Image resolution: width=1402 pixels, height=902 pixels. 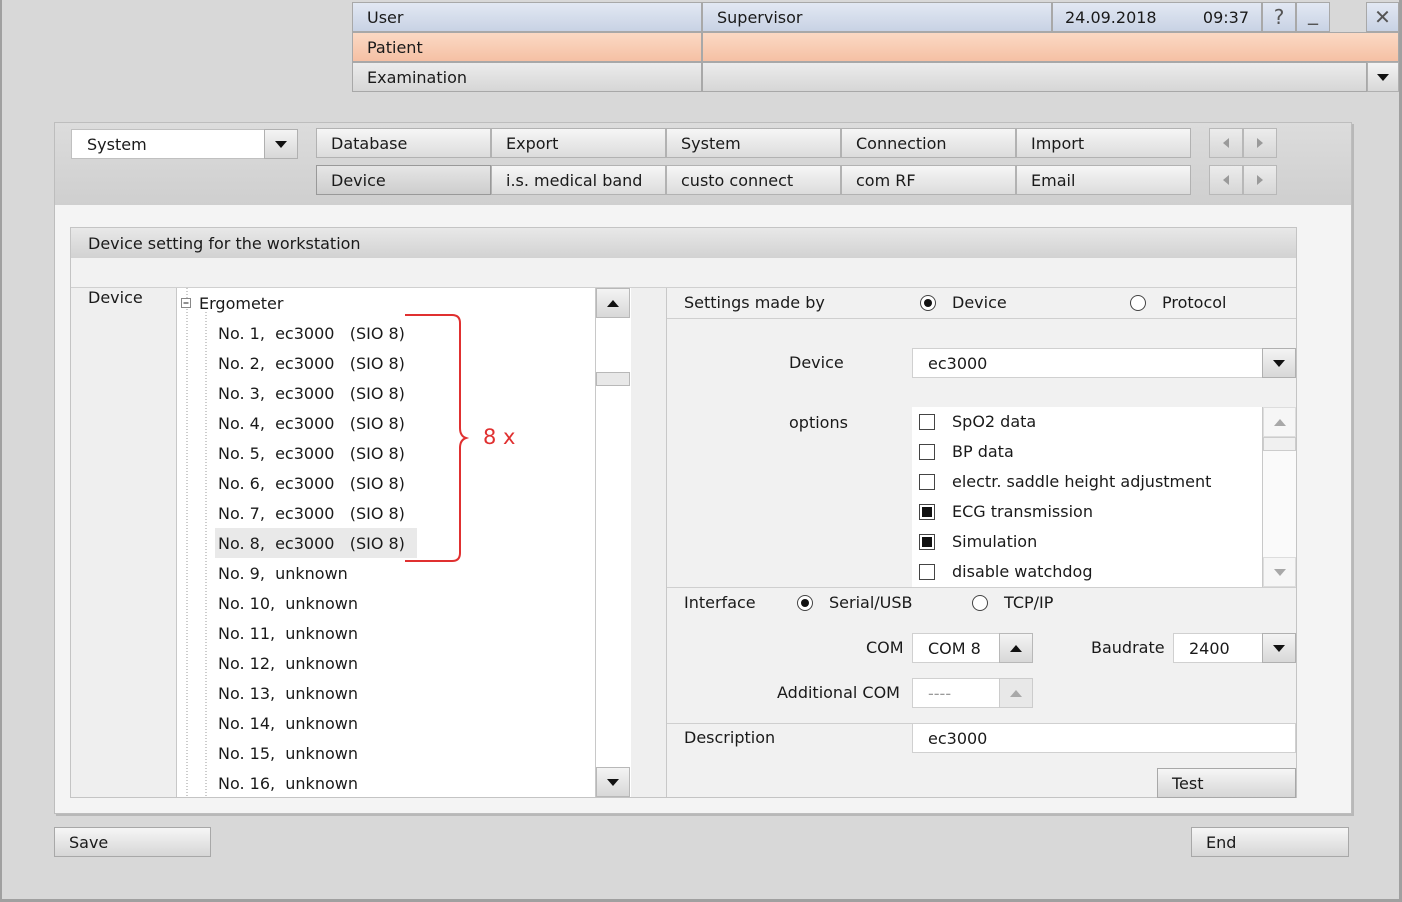 I want to click on made-by-device-label: Device, so click(x=979, y=302).